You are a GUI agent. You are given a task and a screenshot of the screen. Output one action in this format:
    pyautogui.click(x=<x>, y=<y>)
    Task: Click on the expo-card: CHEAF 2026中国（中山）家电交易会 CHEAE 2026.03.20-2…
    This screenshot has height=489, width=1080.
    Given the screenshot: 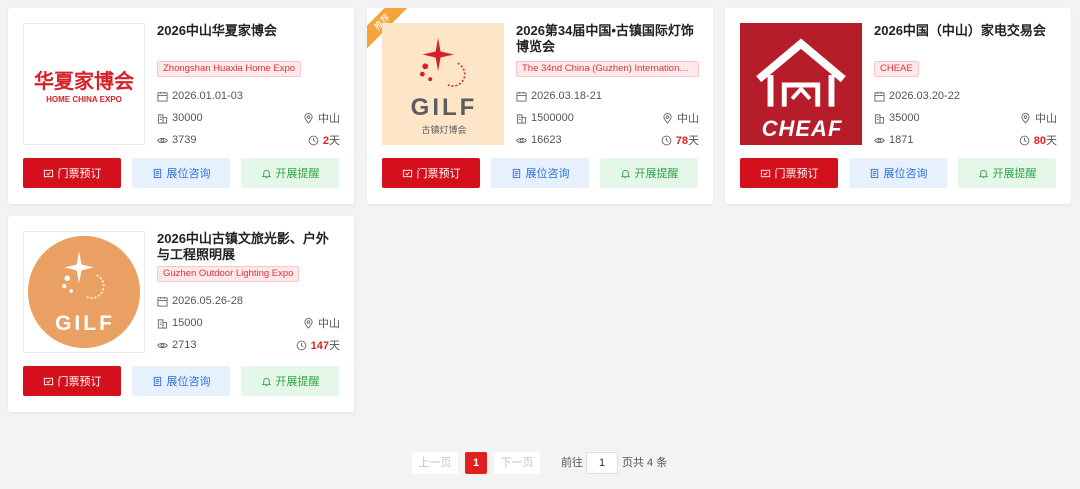 What is the action you would take?
    pyautogui.click(x=898, y=106)
    